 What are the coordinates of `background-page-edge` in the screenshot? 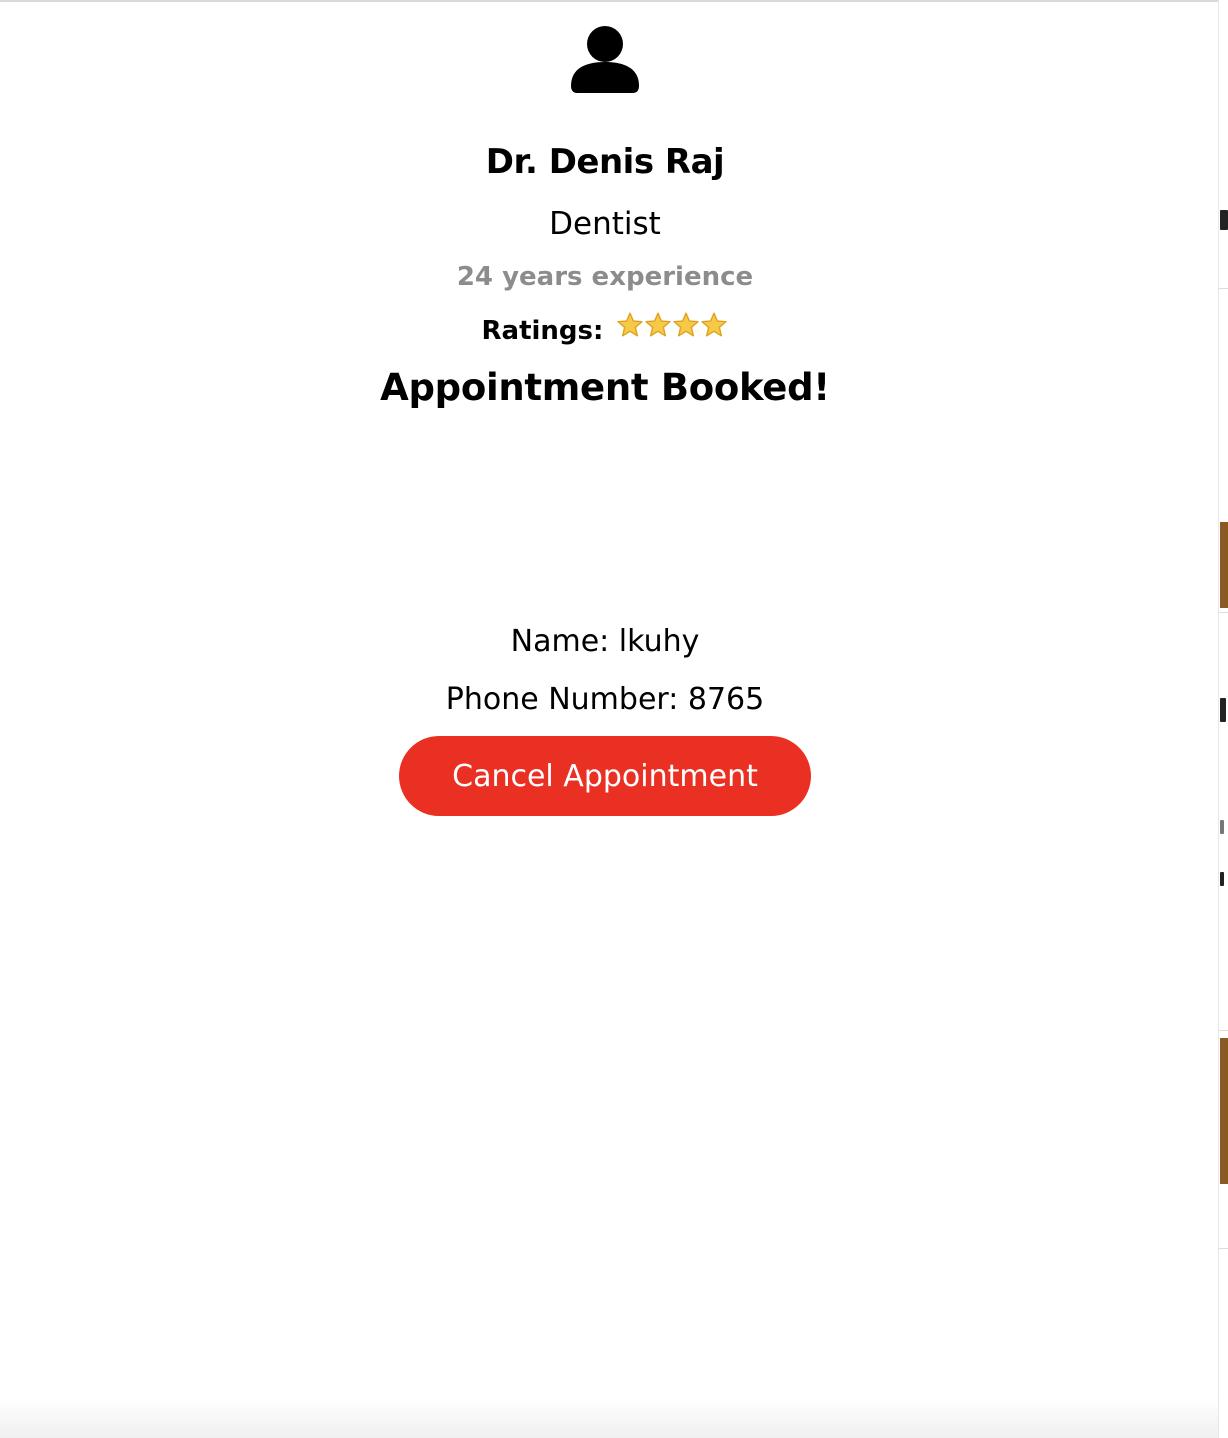 It's located at (1223, 719).